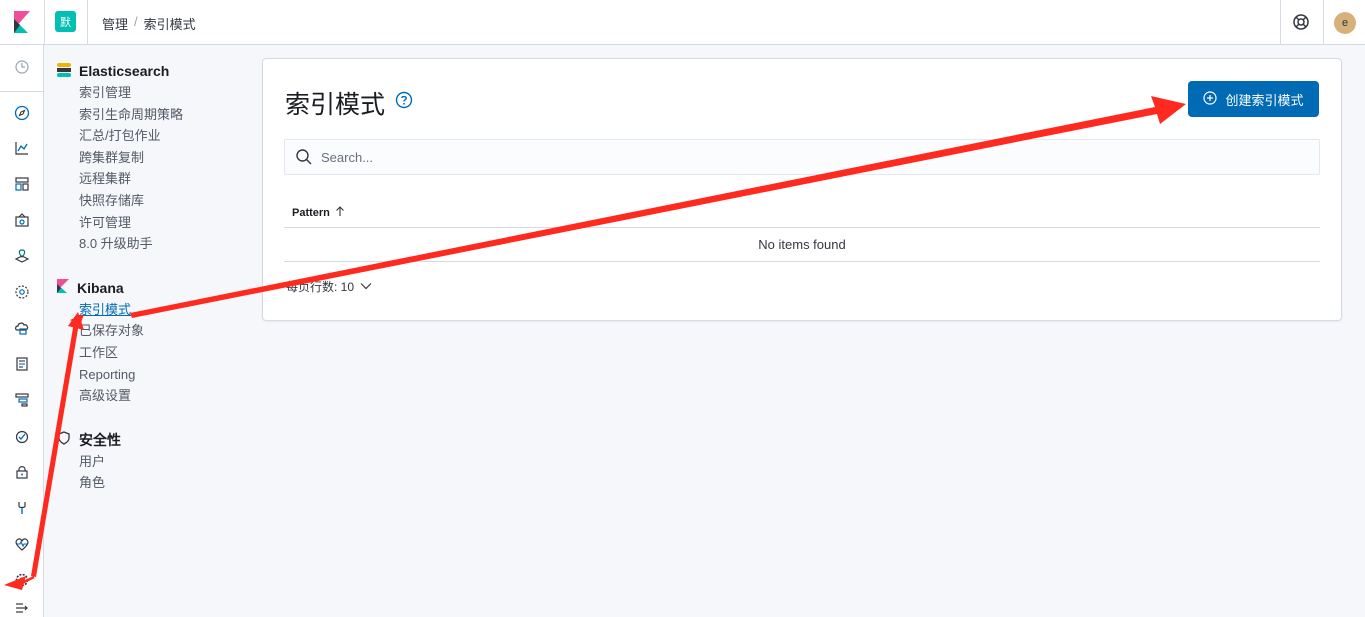 Image resolution: width=1365 pixels, height=617 pixels. I want to click on side-item-license: 许可管理, so click(163, 223).